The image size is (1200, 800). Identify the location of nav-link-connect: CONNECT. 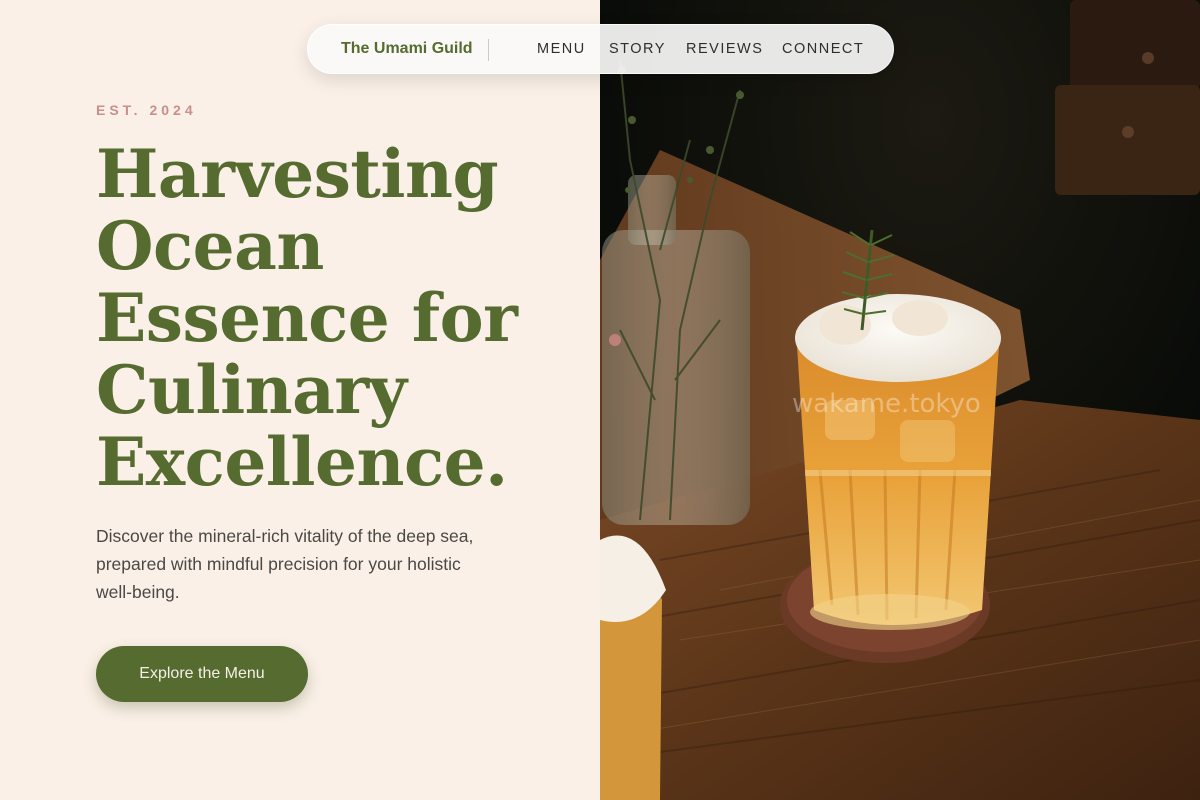
(823, 49).